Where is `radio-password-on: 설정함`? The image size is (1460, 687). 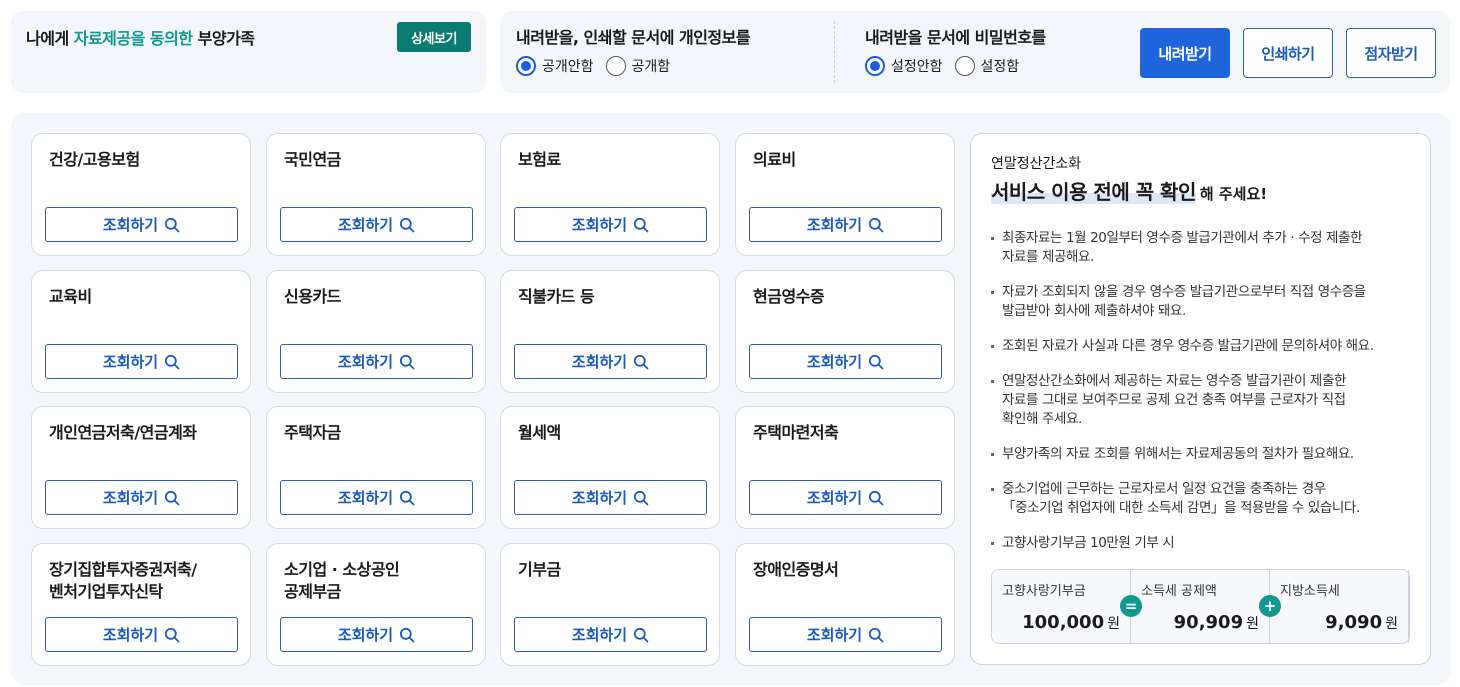 radio-password-on: 설정함 is located at coordinates (987, 66).